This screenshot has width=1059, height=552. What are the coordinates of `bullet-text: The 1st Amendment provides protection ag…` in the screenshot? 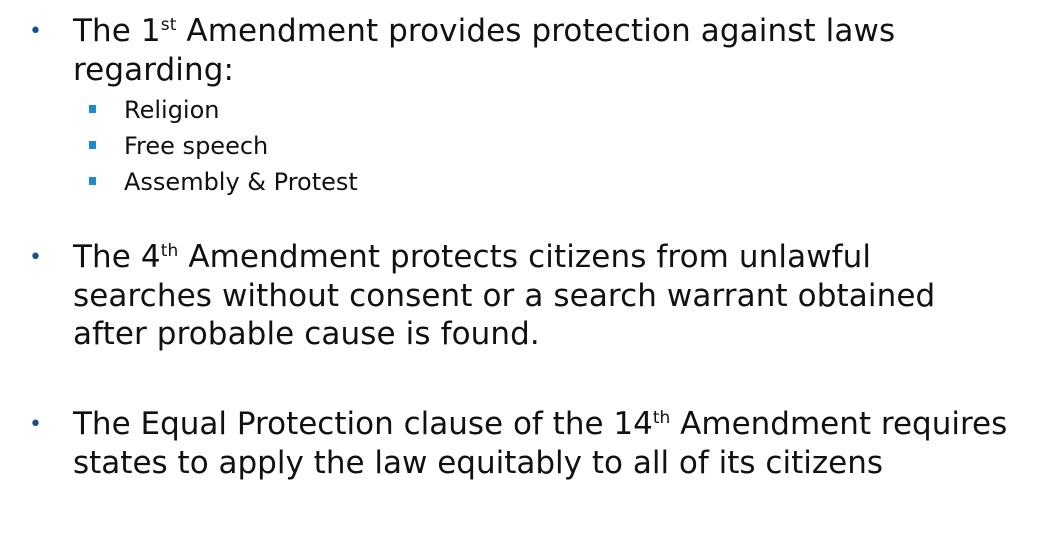 It's located at (563, 50).